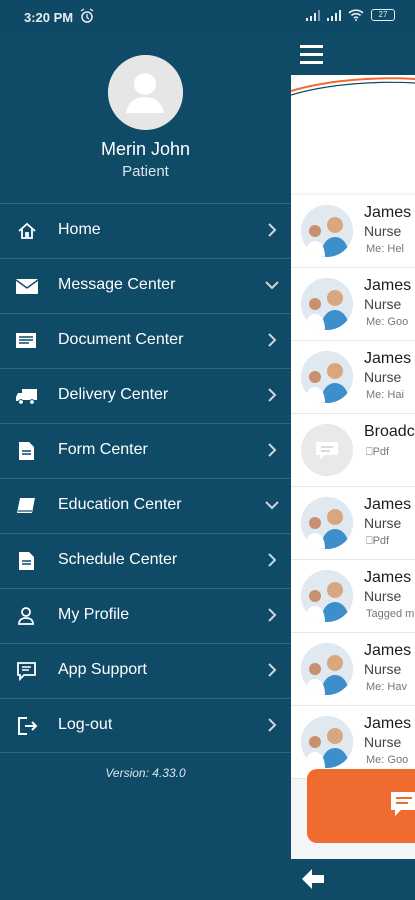  Describe the element at coordinates (403, 804) in the screenshot. I see `chat-icon` at that location.